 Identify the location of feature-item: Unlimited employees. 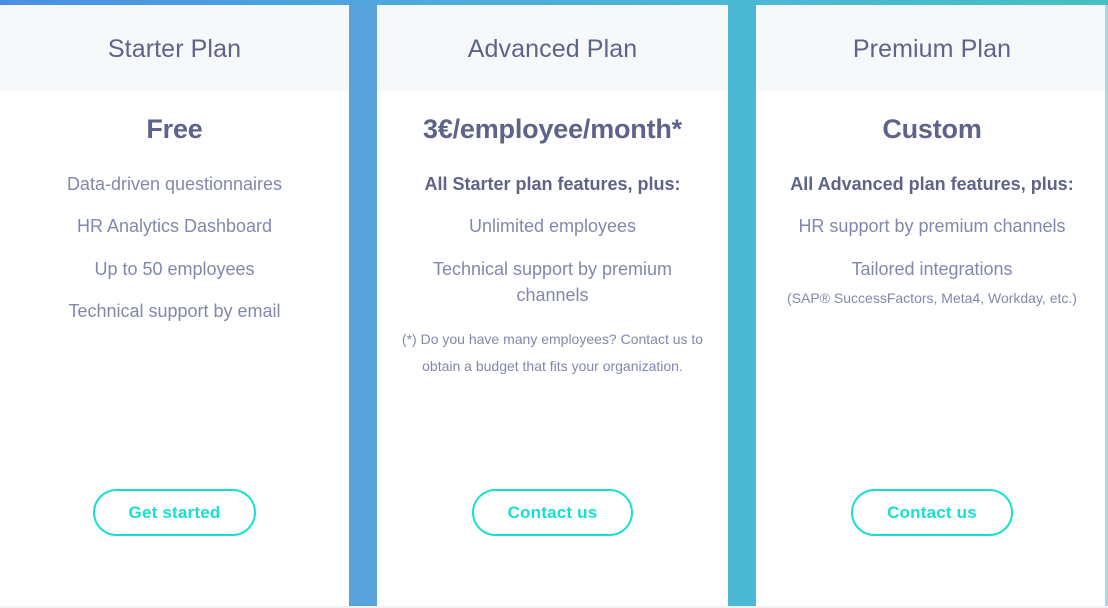
(552, 226).